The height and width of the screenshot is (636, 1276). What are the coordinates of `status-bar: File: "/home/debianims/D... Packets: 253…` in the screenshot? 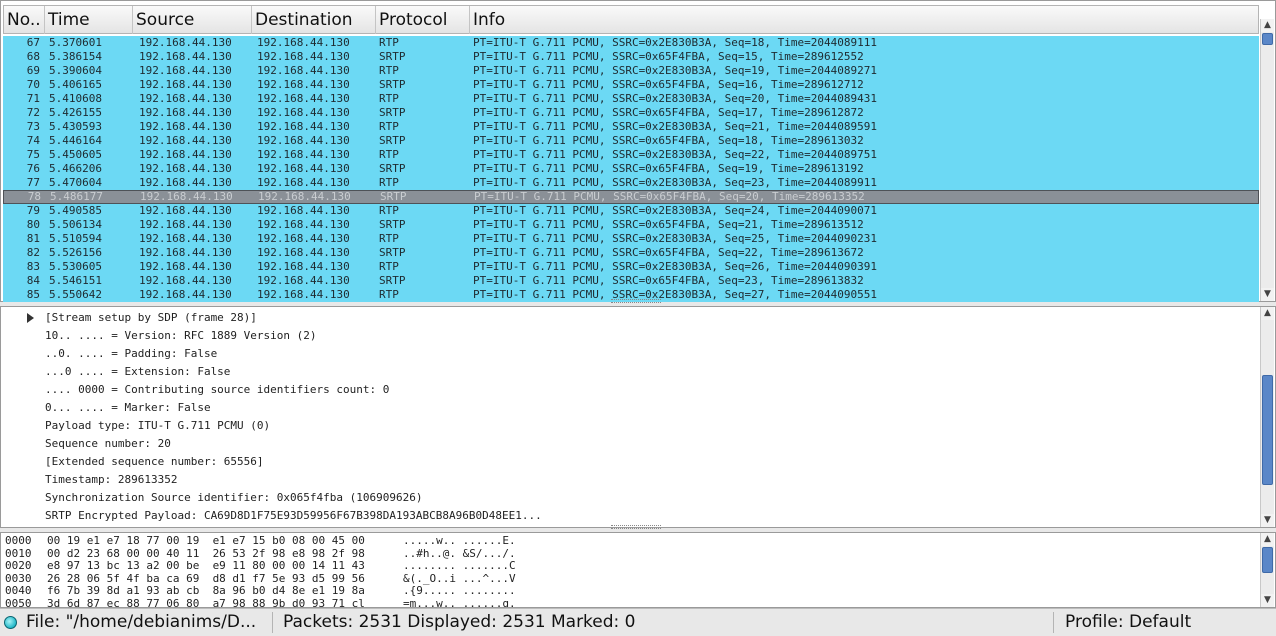 It's located at (638, 621).